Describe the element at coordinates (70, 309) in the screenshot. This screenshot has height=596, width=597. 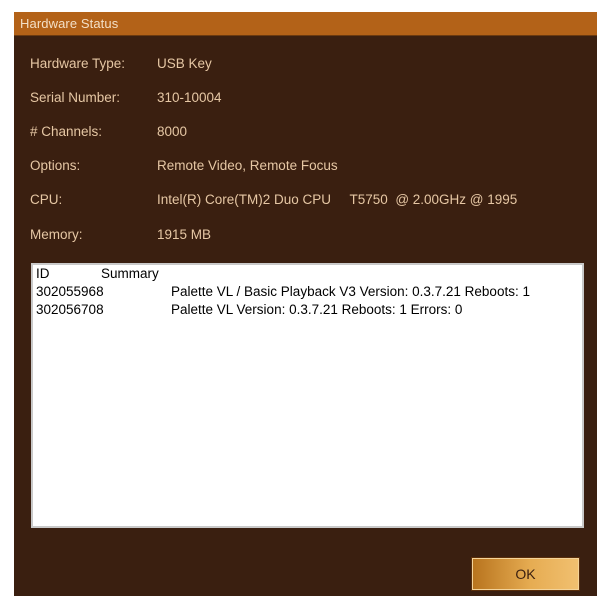
I see `list-item-id: 302056708` at that location.